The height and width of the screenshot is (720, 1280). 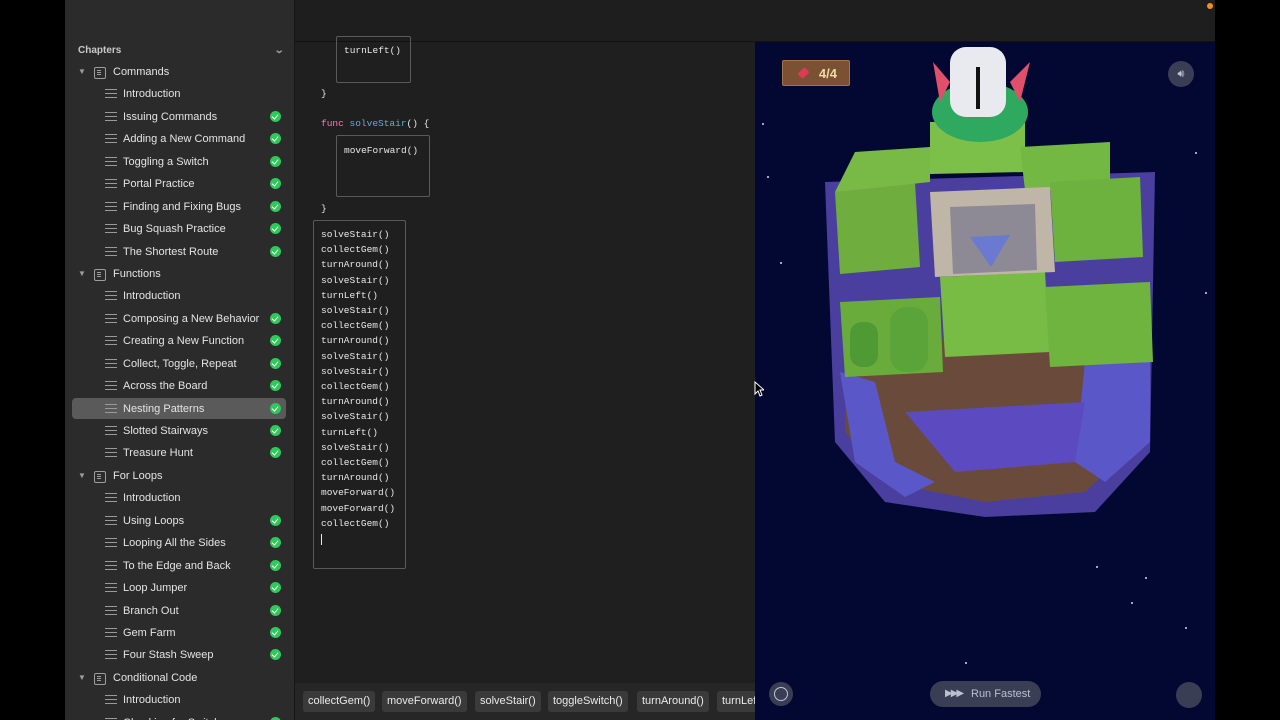 What do you see at coordinates (179, 252) in the screenshot?
I see `sidebar-item-the-shortest-route: The Shortest Route` at bounding box center [179, 252].